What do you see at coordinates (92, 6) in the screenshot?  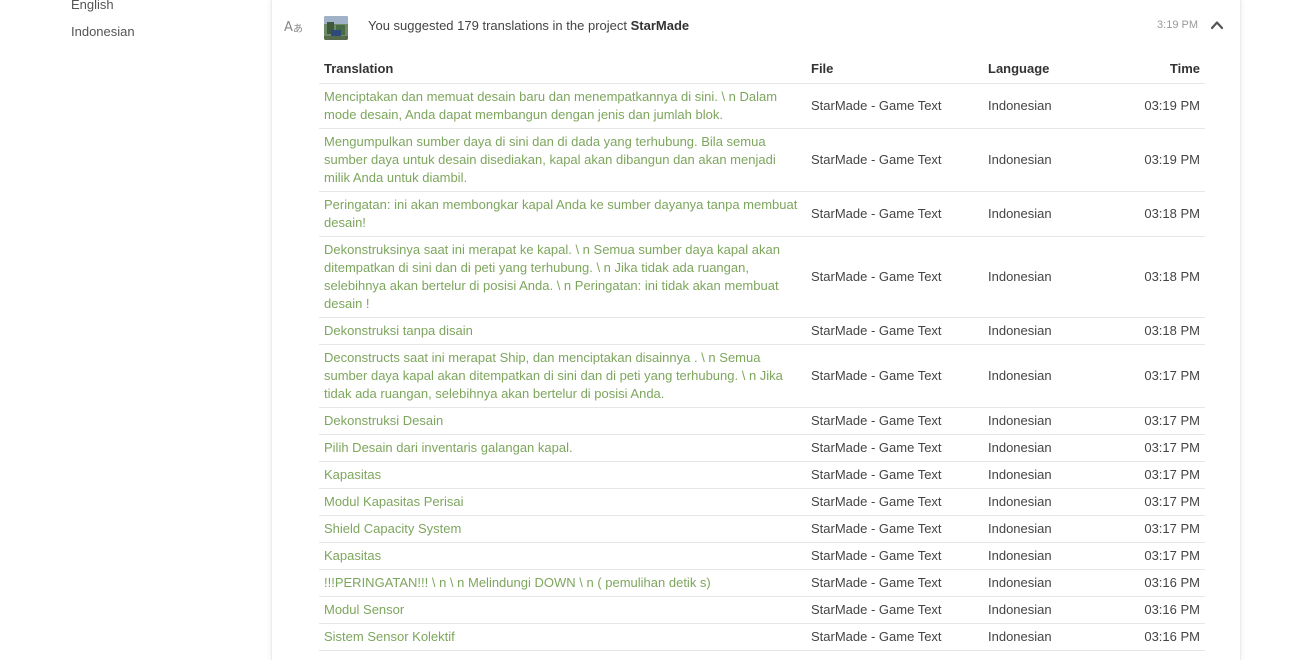 I see `sidebar-language-english: English` at bounding box center [92, 6].